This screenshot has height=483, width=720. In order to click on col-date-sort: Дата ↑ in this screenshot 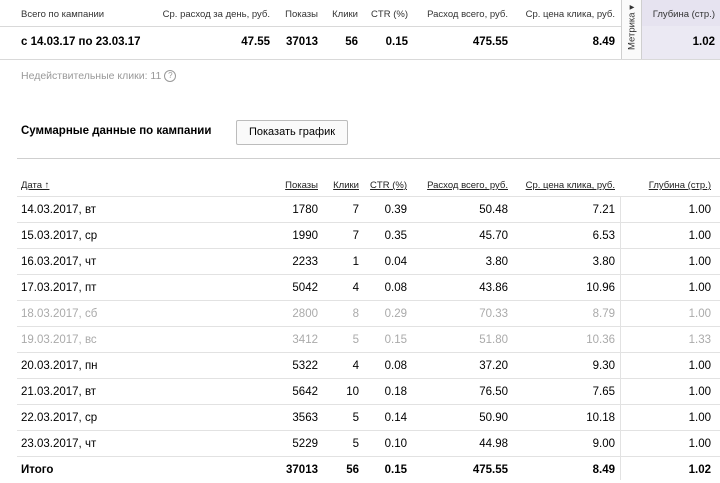, I will do `click(35, 185)`.